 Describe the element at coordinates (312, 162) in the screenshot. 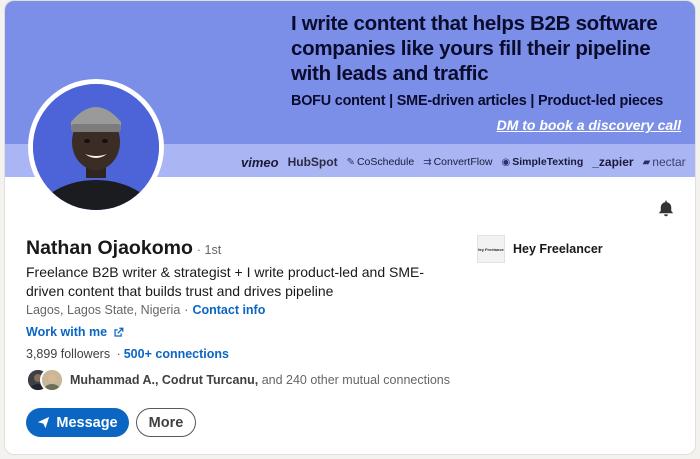

I see `hubspot-logo: HubSpot` at that location.